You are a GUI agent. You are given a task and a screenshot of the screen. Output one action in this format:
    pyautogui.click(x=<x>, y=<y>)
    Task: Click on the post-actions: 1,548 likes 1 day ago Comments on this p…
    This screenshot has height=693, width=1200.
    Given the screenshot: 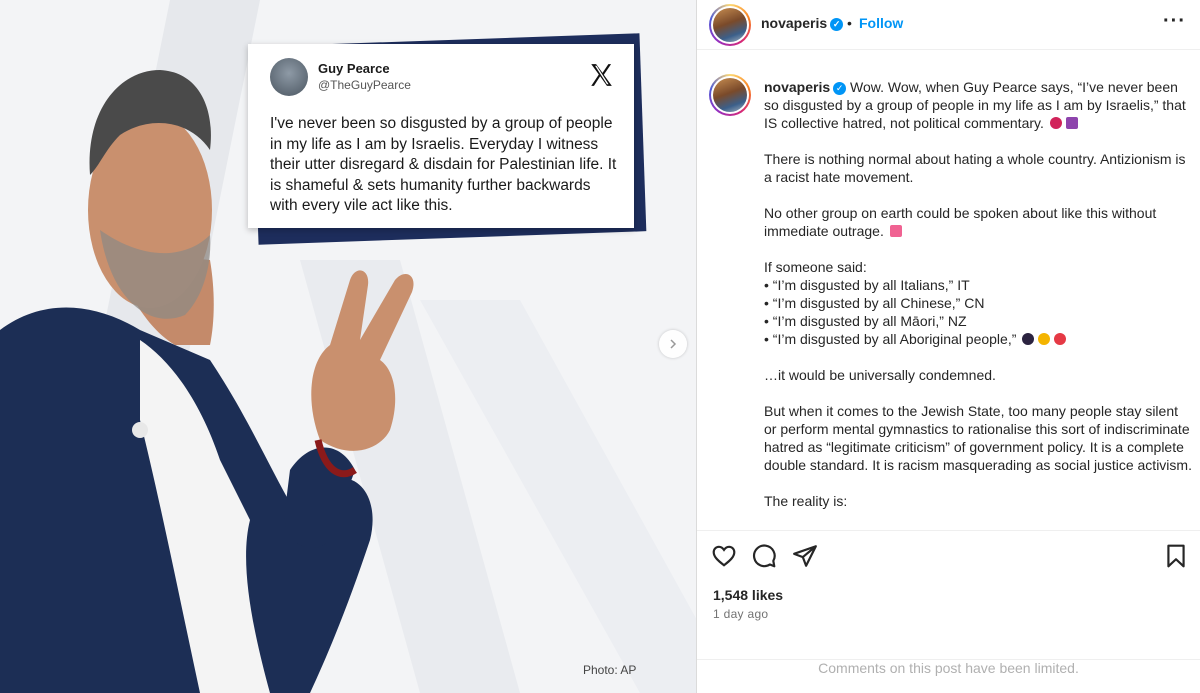 What is the action you would take?
    pyautogui.click(x=948, y=611)
    